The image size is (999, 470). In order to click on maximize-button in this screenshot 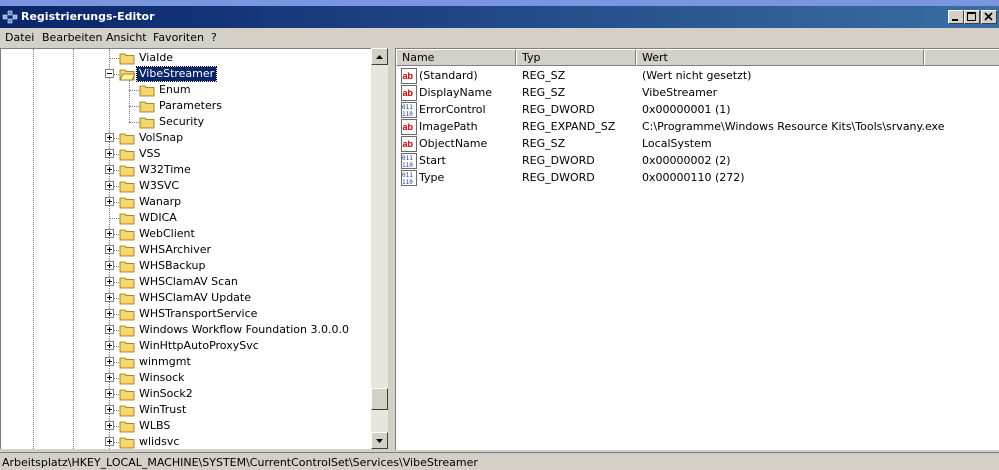, I will do `click(972, 17)`.